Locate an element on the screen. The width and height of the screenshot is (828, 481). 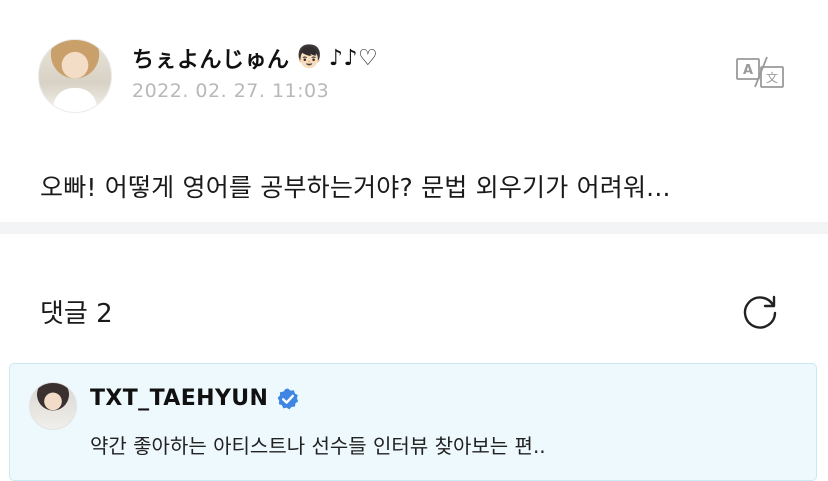
comments-count-header: 댓글 2 is located at coordinates (76, 314).